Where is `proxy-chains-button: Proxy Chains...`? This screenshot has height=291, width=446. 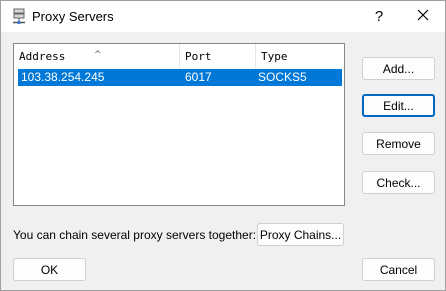 proxy-chains-button: Proxy Chains... is located at coordinates (300, 234).